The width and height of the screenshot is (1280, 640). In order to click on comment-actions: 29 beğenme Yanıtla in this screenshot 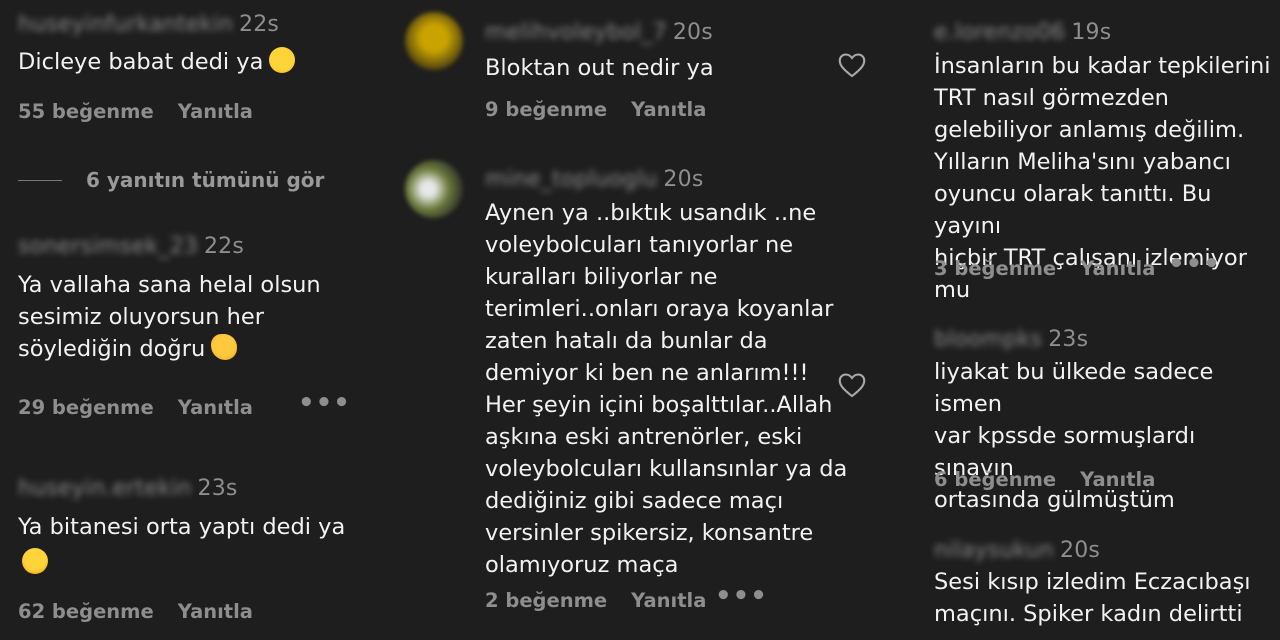, I will do `click(135, 407)`.